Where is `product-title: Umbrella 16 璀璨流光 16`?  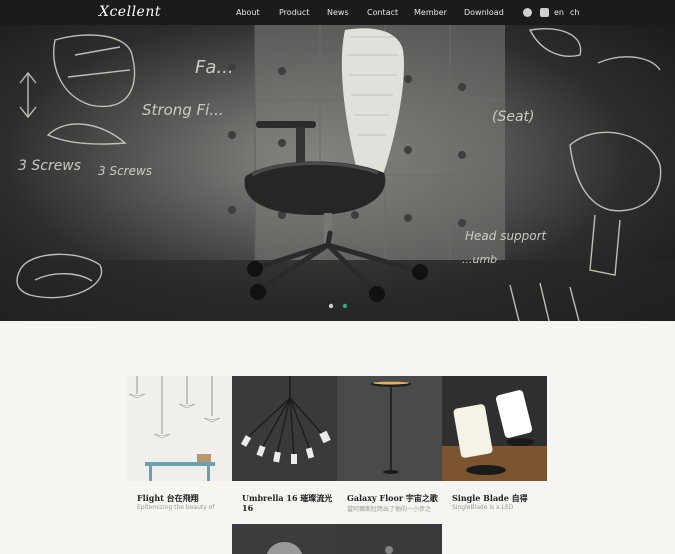
product-title: Umbrella 16 璀璨流光 16 is located at coordinates (288, 503).